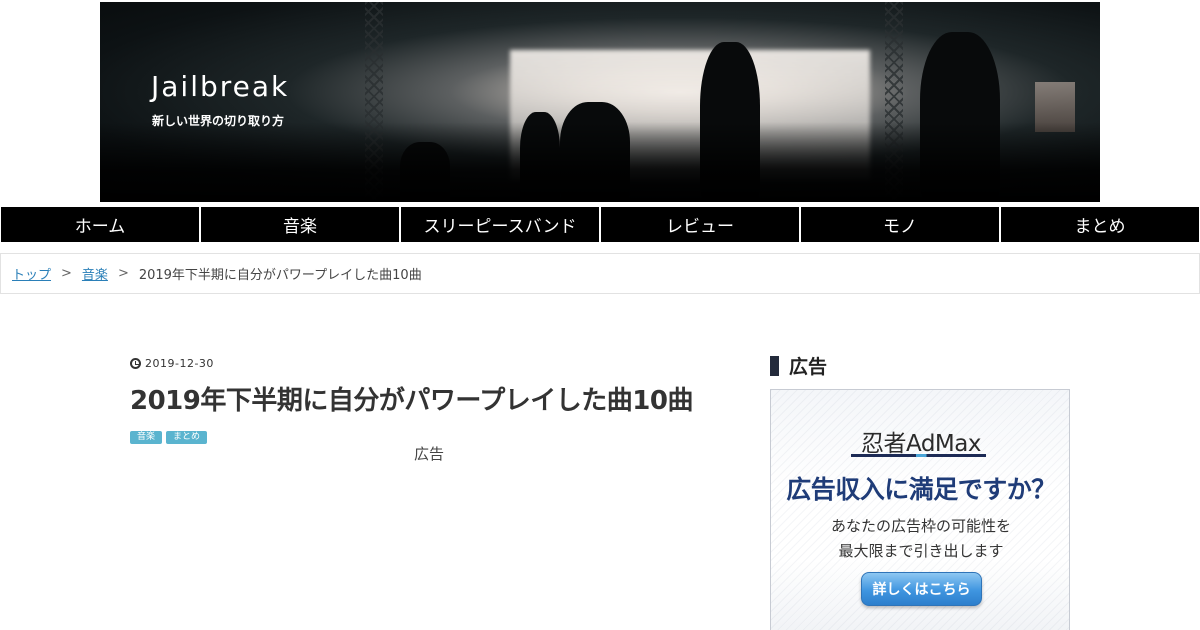 The width and height of the screenshot is (1200, 630). What do you see at coordinates (500, 225) in the screenshot?
I see `nav-item-three-piece-band: スリーピースバンド` at bounding box center [500, 225].